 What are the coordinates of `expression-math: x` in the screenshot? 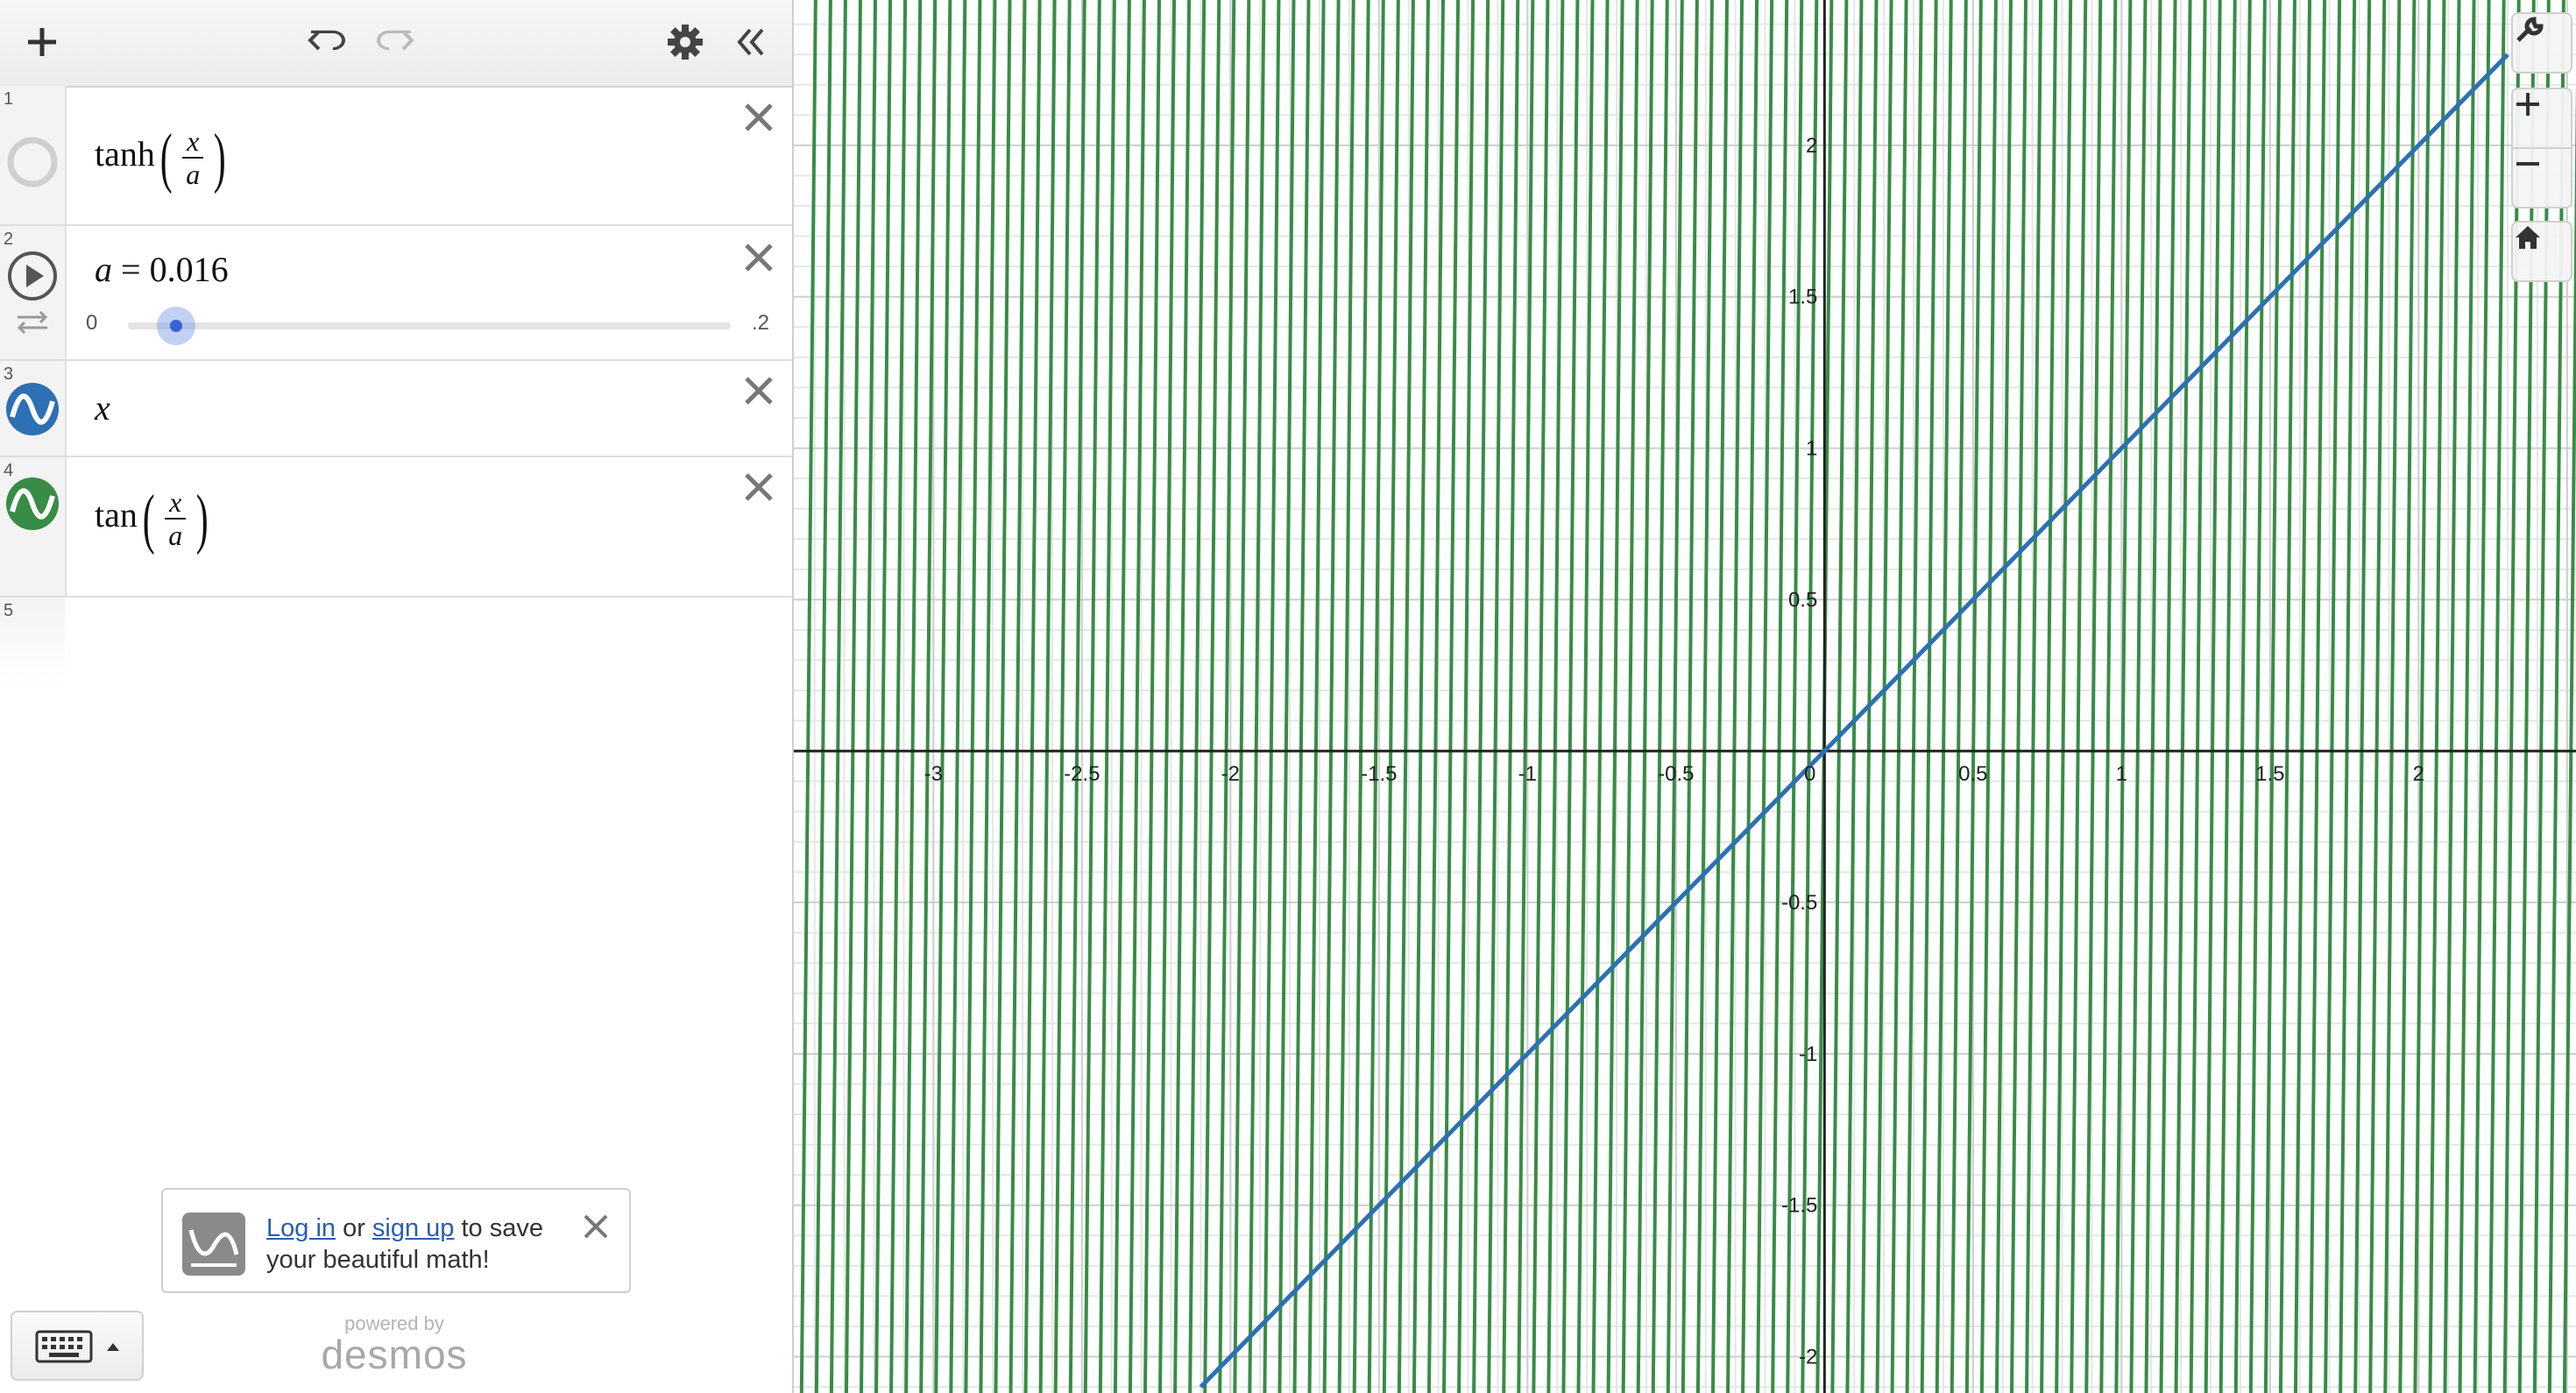 It's located at (102, 408).